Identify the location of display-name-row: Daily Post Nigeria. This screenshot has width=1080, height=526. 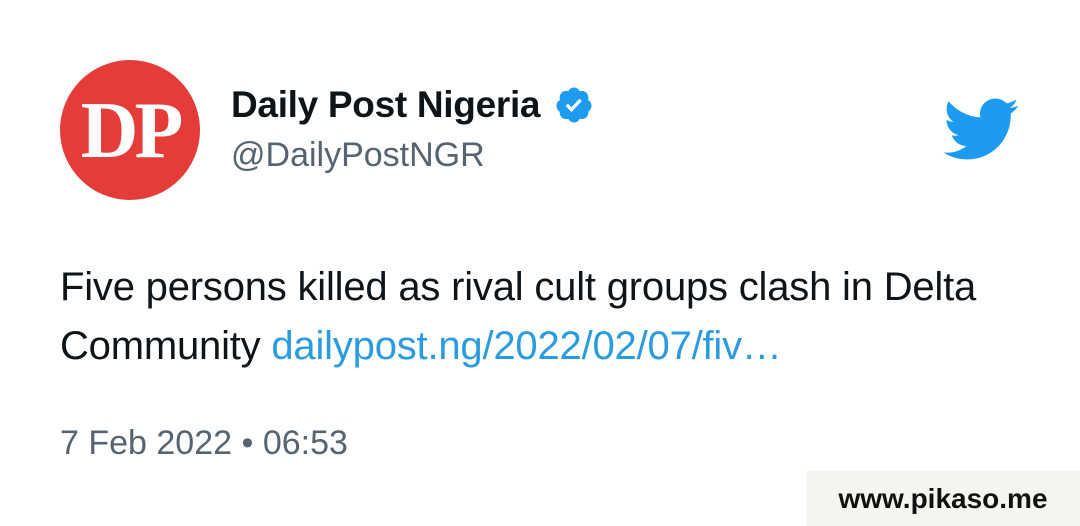
(412, 105).